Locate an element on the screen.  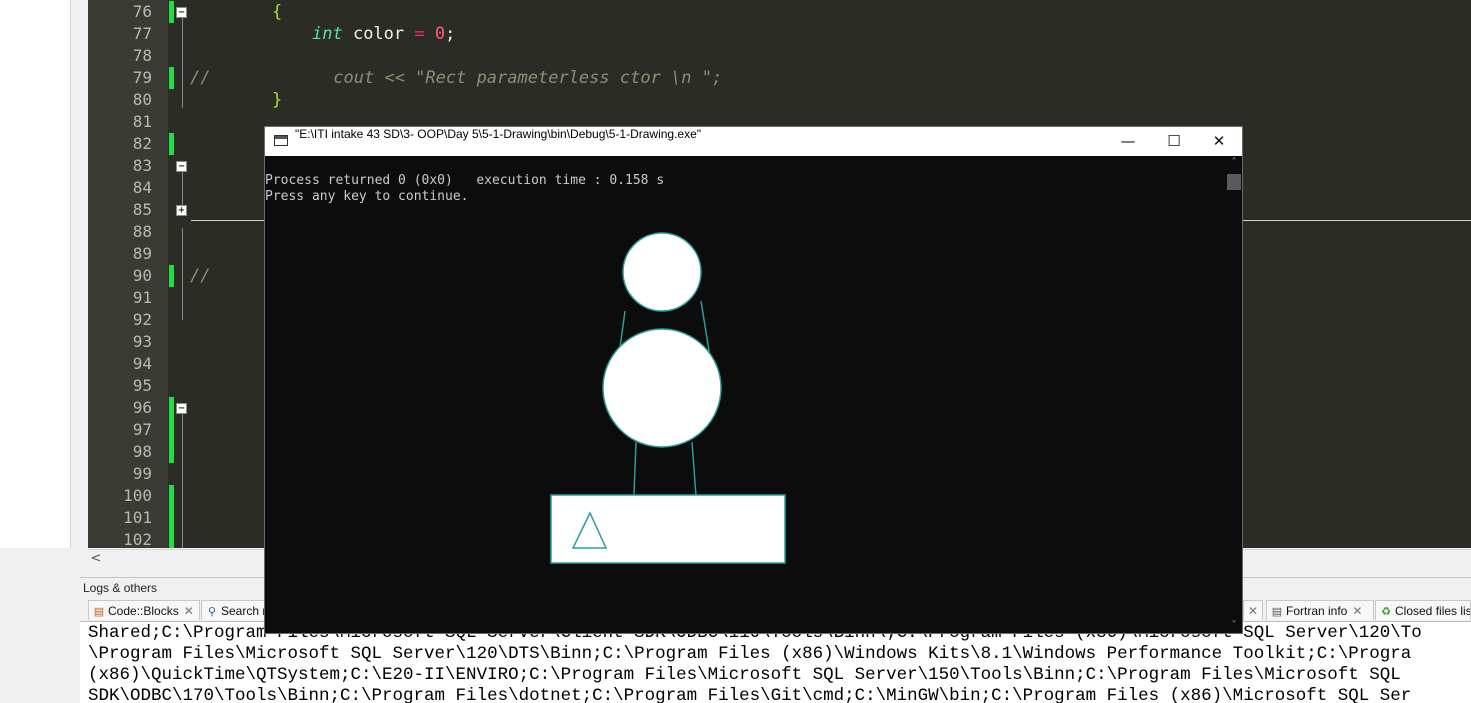
line-number: 79 is located at coordinates (142, 77).